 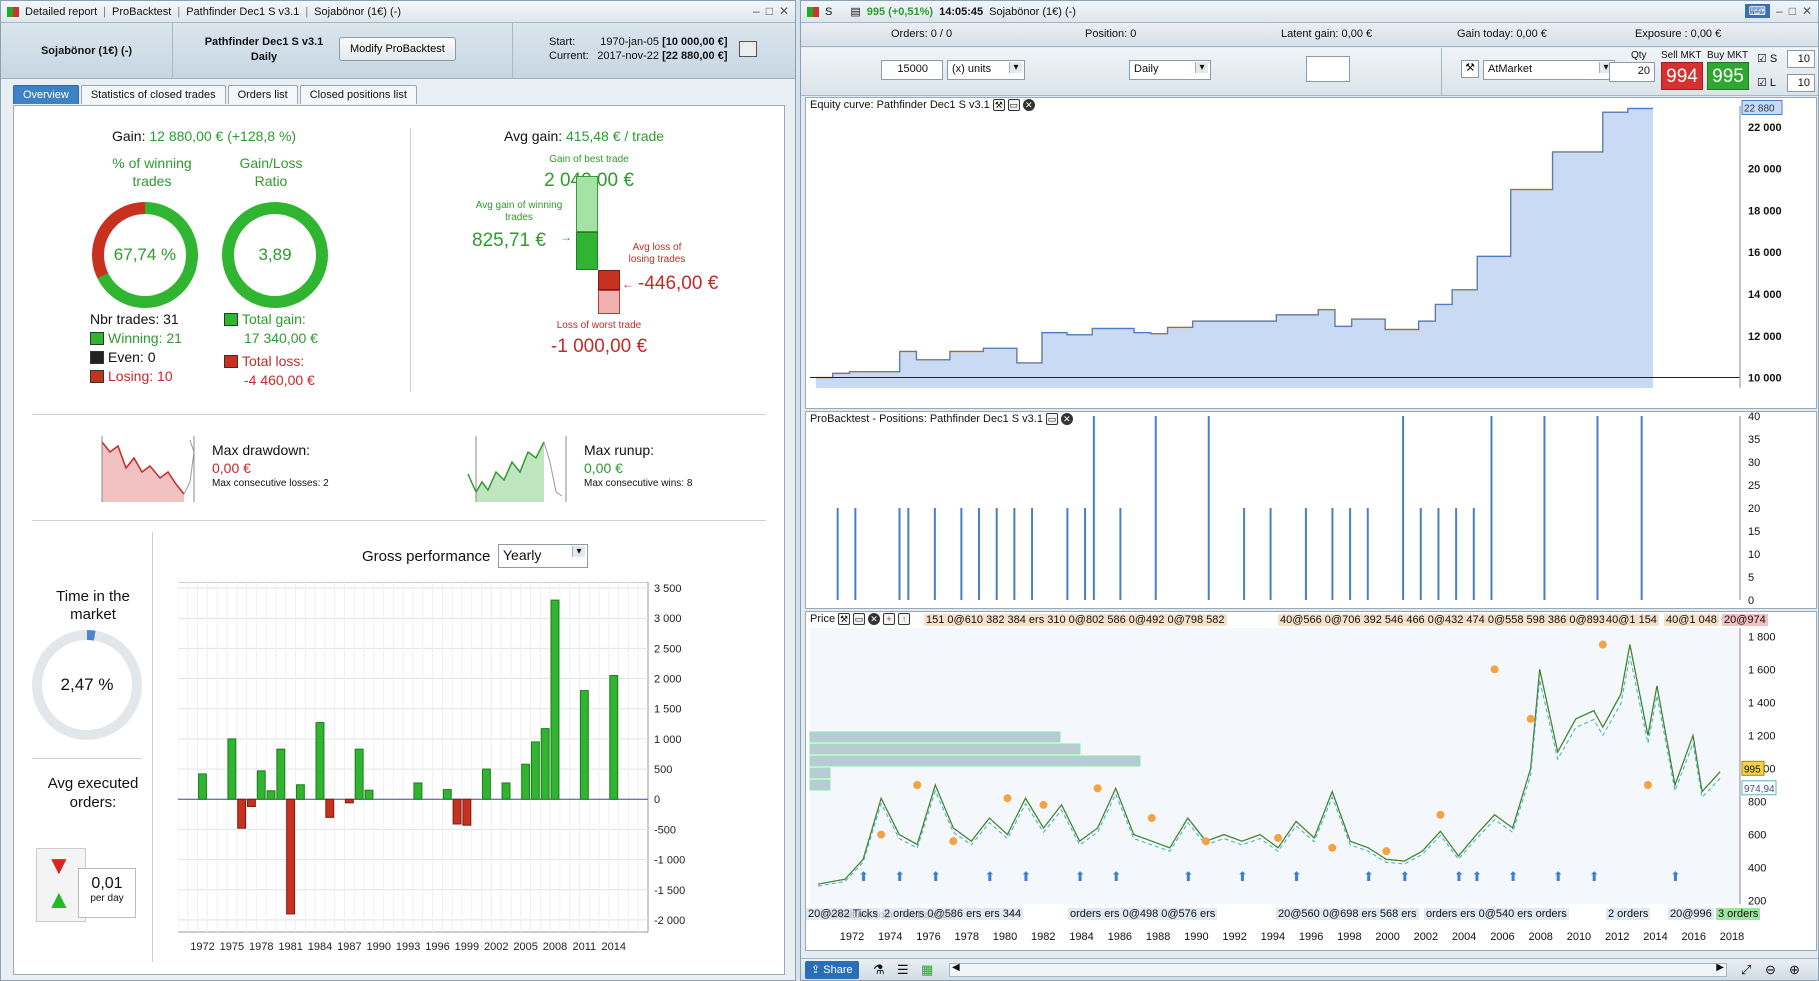 What do you see at coordinates (1464, 937) in the screenshot?
I see `year-tick: 2004` at bounding box center [1464, 937].